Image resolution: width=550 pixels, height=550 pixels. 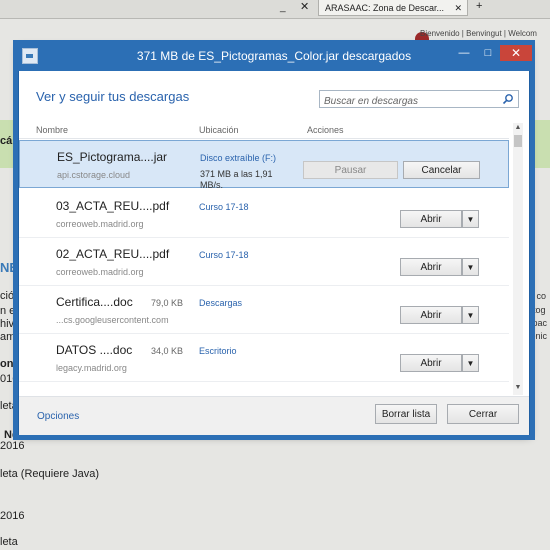 I want to click on file-location-link: Descargas, so click(x=220, y=303).